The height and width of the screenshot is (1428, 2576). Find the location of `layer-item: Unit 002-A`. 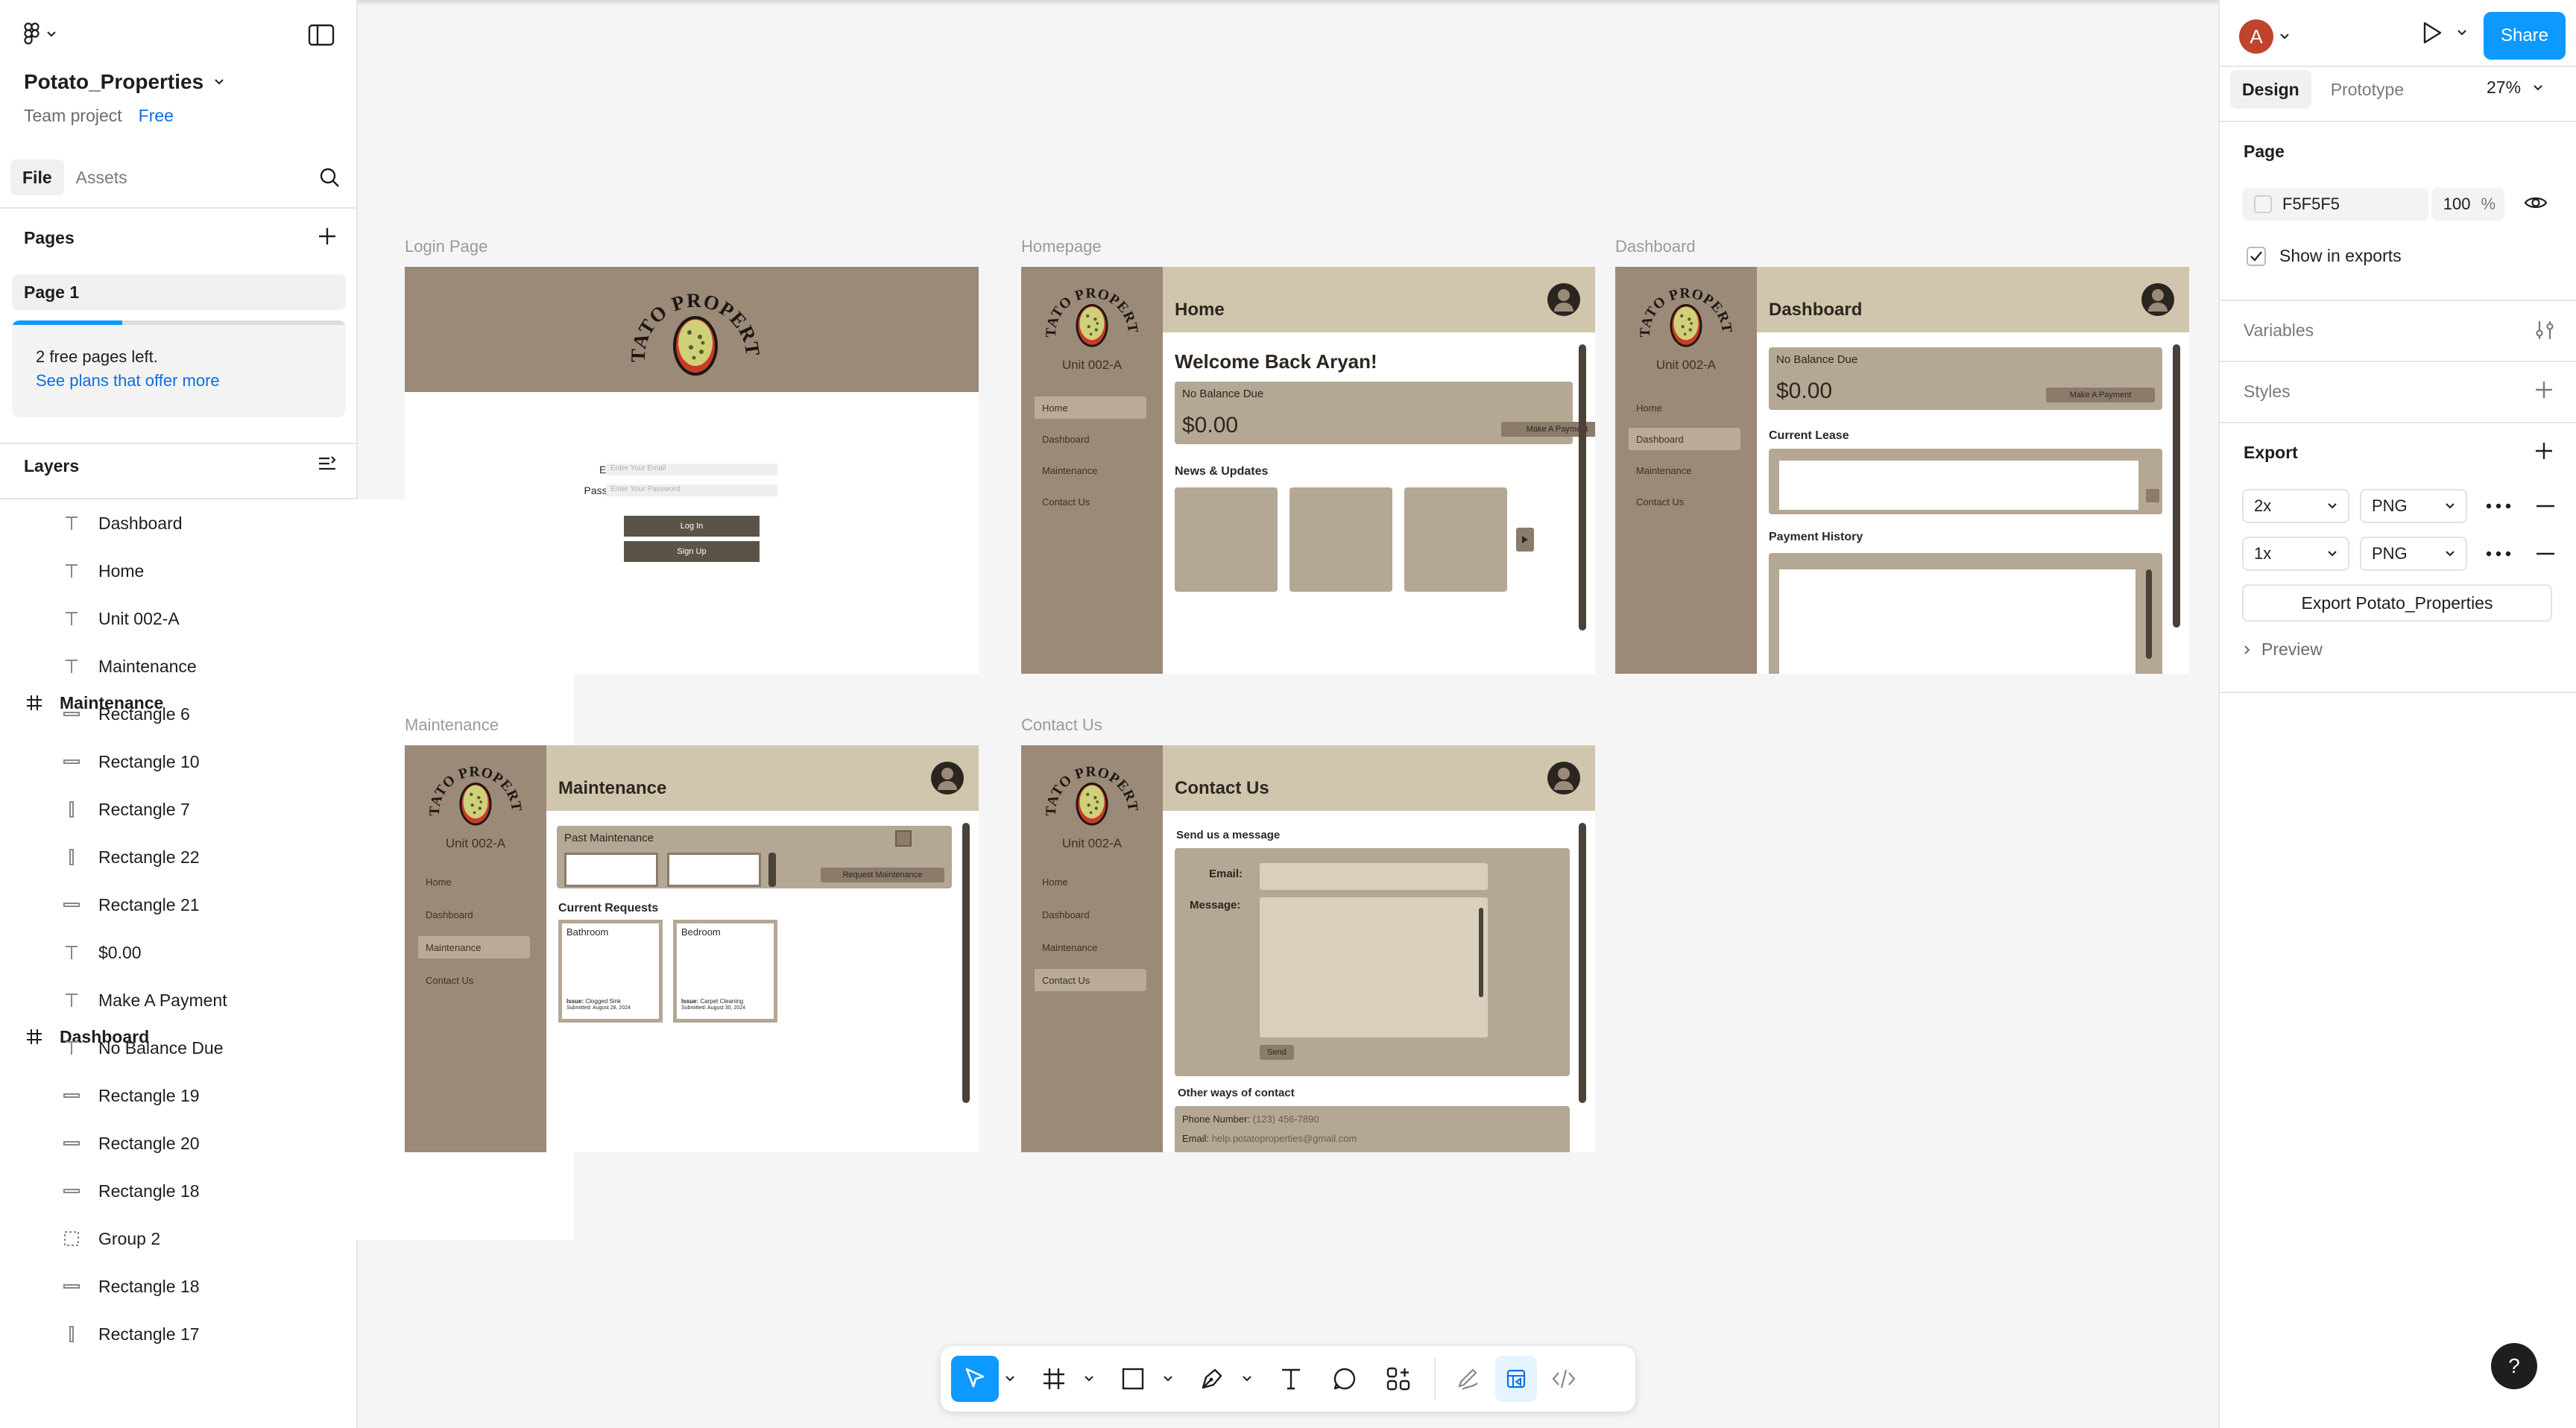

layer-item: Unit 002-A is located at coordinates (179, 618).